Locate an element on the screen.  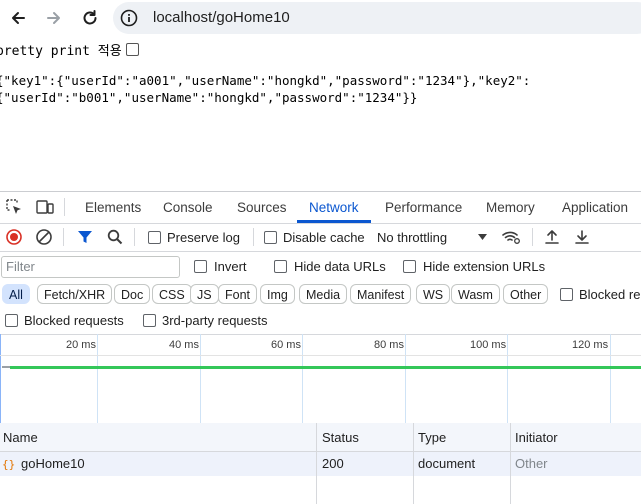
table-row: {} goHome10 200 document Other is located at coordinates (320, 464).